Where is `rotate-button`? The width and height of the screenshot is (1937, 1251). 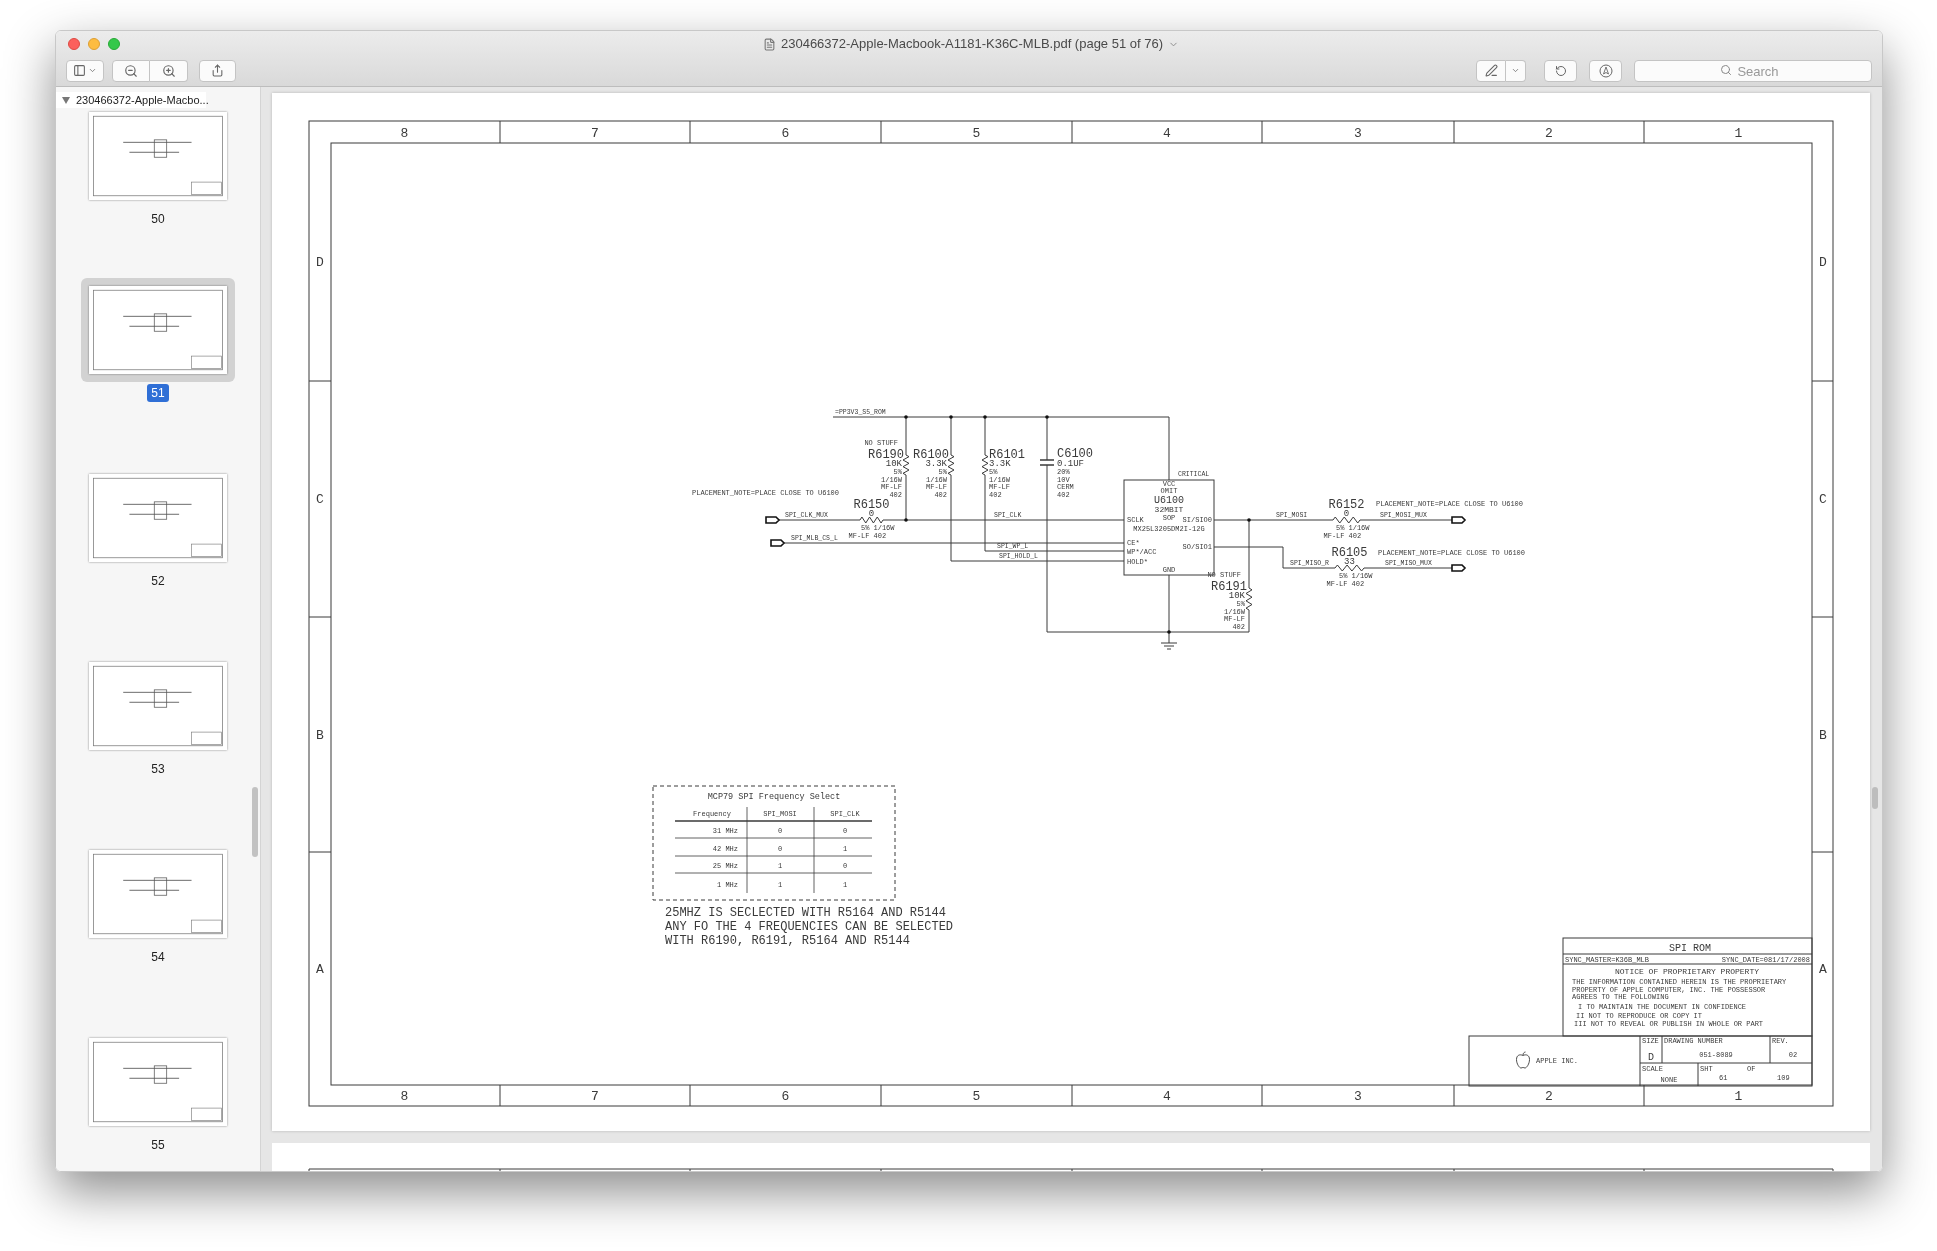 rotate-button is located at coordinates (1560, 70).